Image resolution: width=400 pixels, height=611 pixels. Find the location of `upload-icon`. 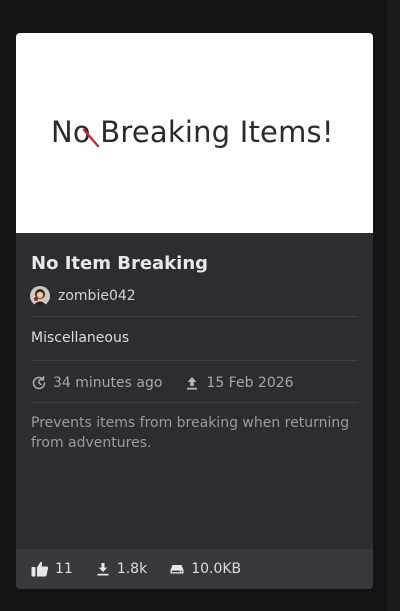

upload-icon is located at coordinates (192, 383).